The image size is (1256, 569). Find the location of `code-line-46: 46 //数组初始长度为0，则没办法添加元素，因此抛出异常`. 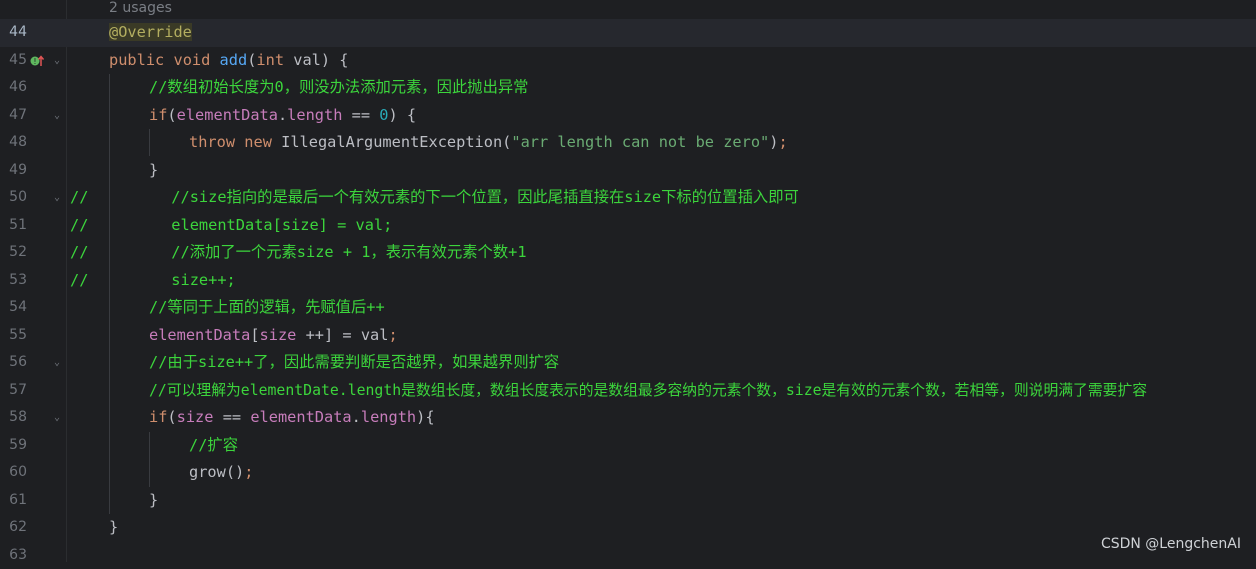

code-line-46: 46 //数组初始长度为0，则没办法添加元素，因此抛出异常 is located at coordinates (628, 88).